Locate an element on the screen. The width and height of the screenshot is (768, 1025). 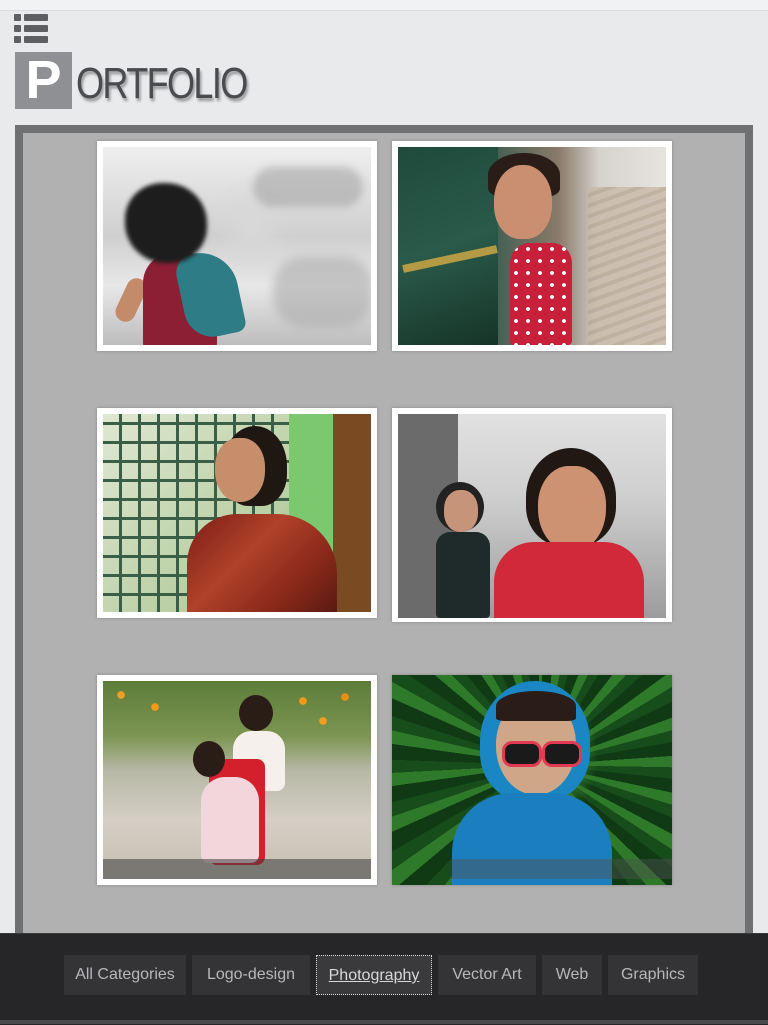
nav-bottom-border is located at coordinates (384, 1022).